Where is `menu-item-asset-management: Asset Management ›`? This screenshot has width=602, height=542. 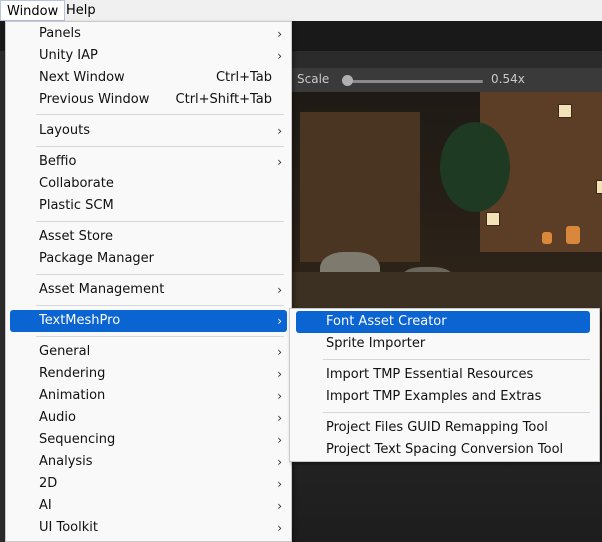
menu-item-asset-management: Asset Management › is located at coordinates (148, 290).